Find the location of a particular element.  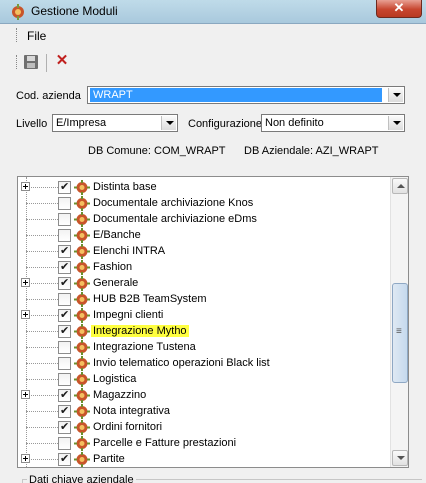

configurazione-label: Configurazione is located at coordinates (225, 124).